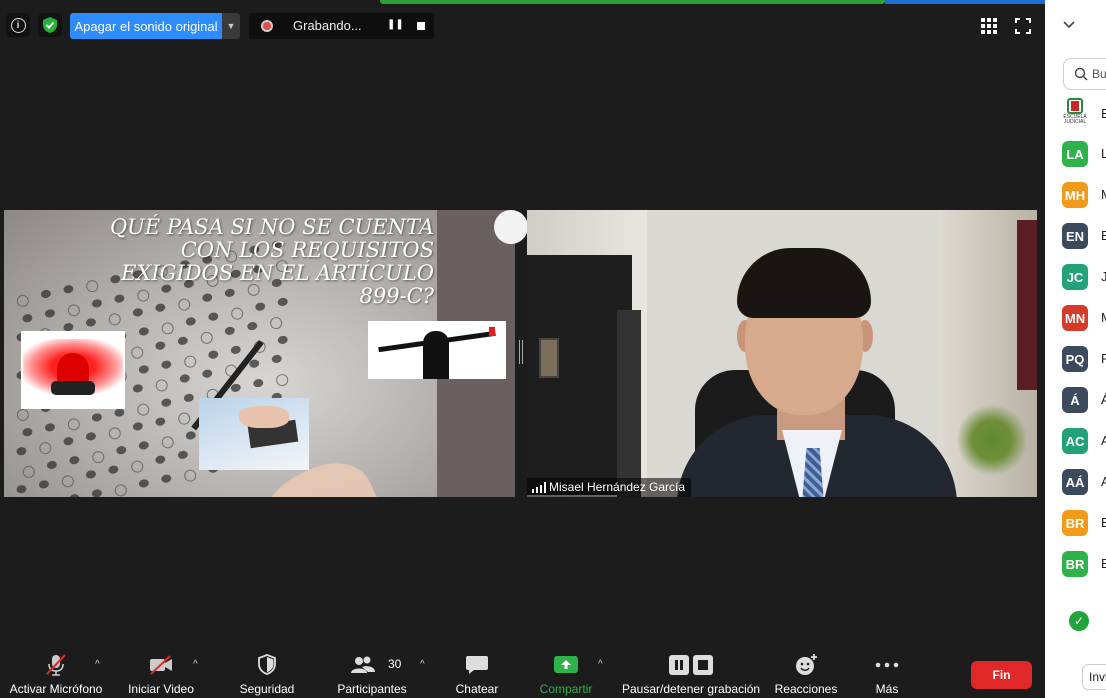 This screenshot has width=1106, height=698. Describe the element at coordinates (1084, 441) in the screenshot. I see `participant-row: AC A` at that location.